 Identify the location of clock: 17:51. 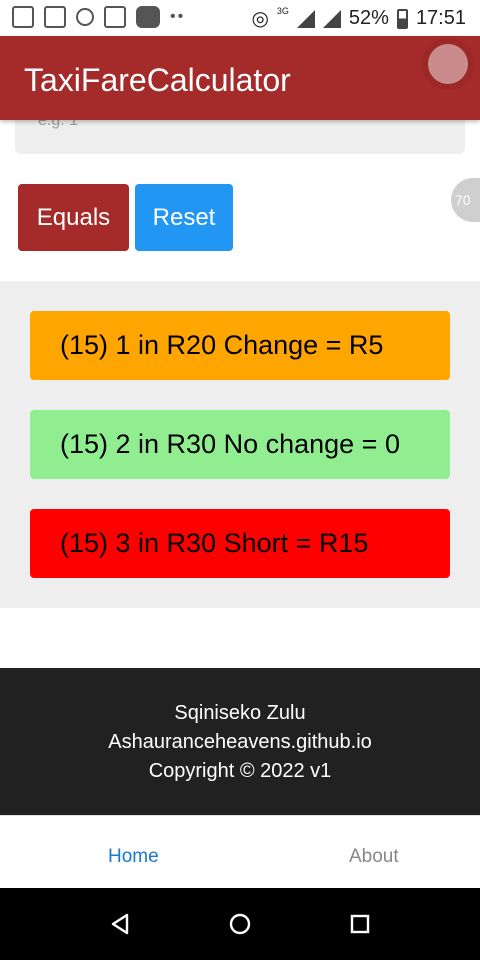
(440, 18).